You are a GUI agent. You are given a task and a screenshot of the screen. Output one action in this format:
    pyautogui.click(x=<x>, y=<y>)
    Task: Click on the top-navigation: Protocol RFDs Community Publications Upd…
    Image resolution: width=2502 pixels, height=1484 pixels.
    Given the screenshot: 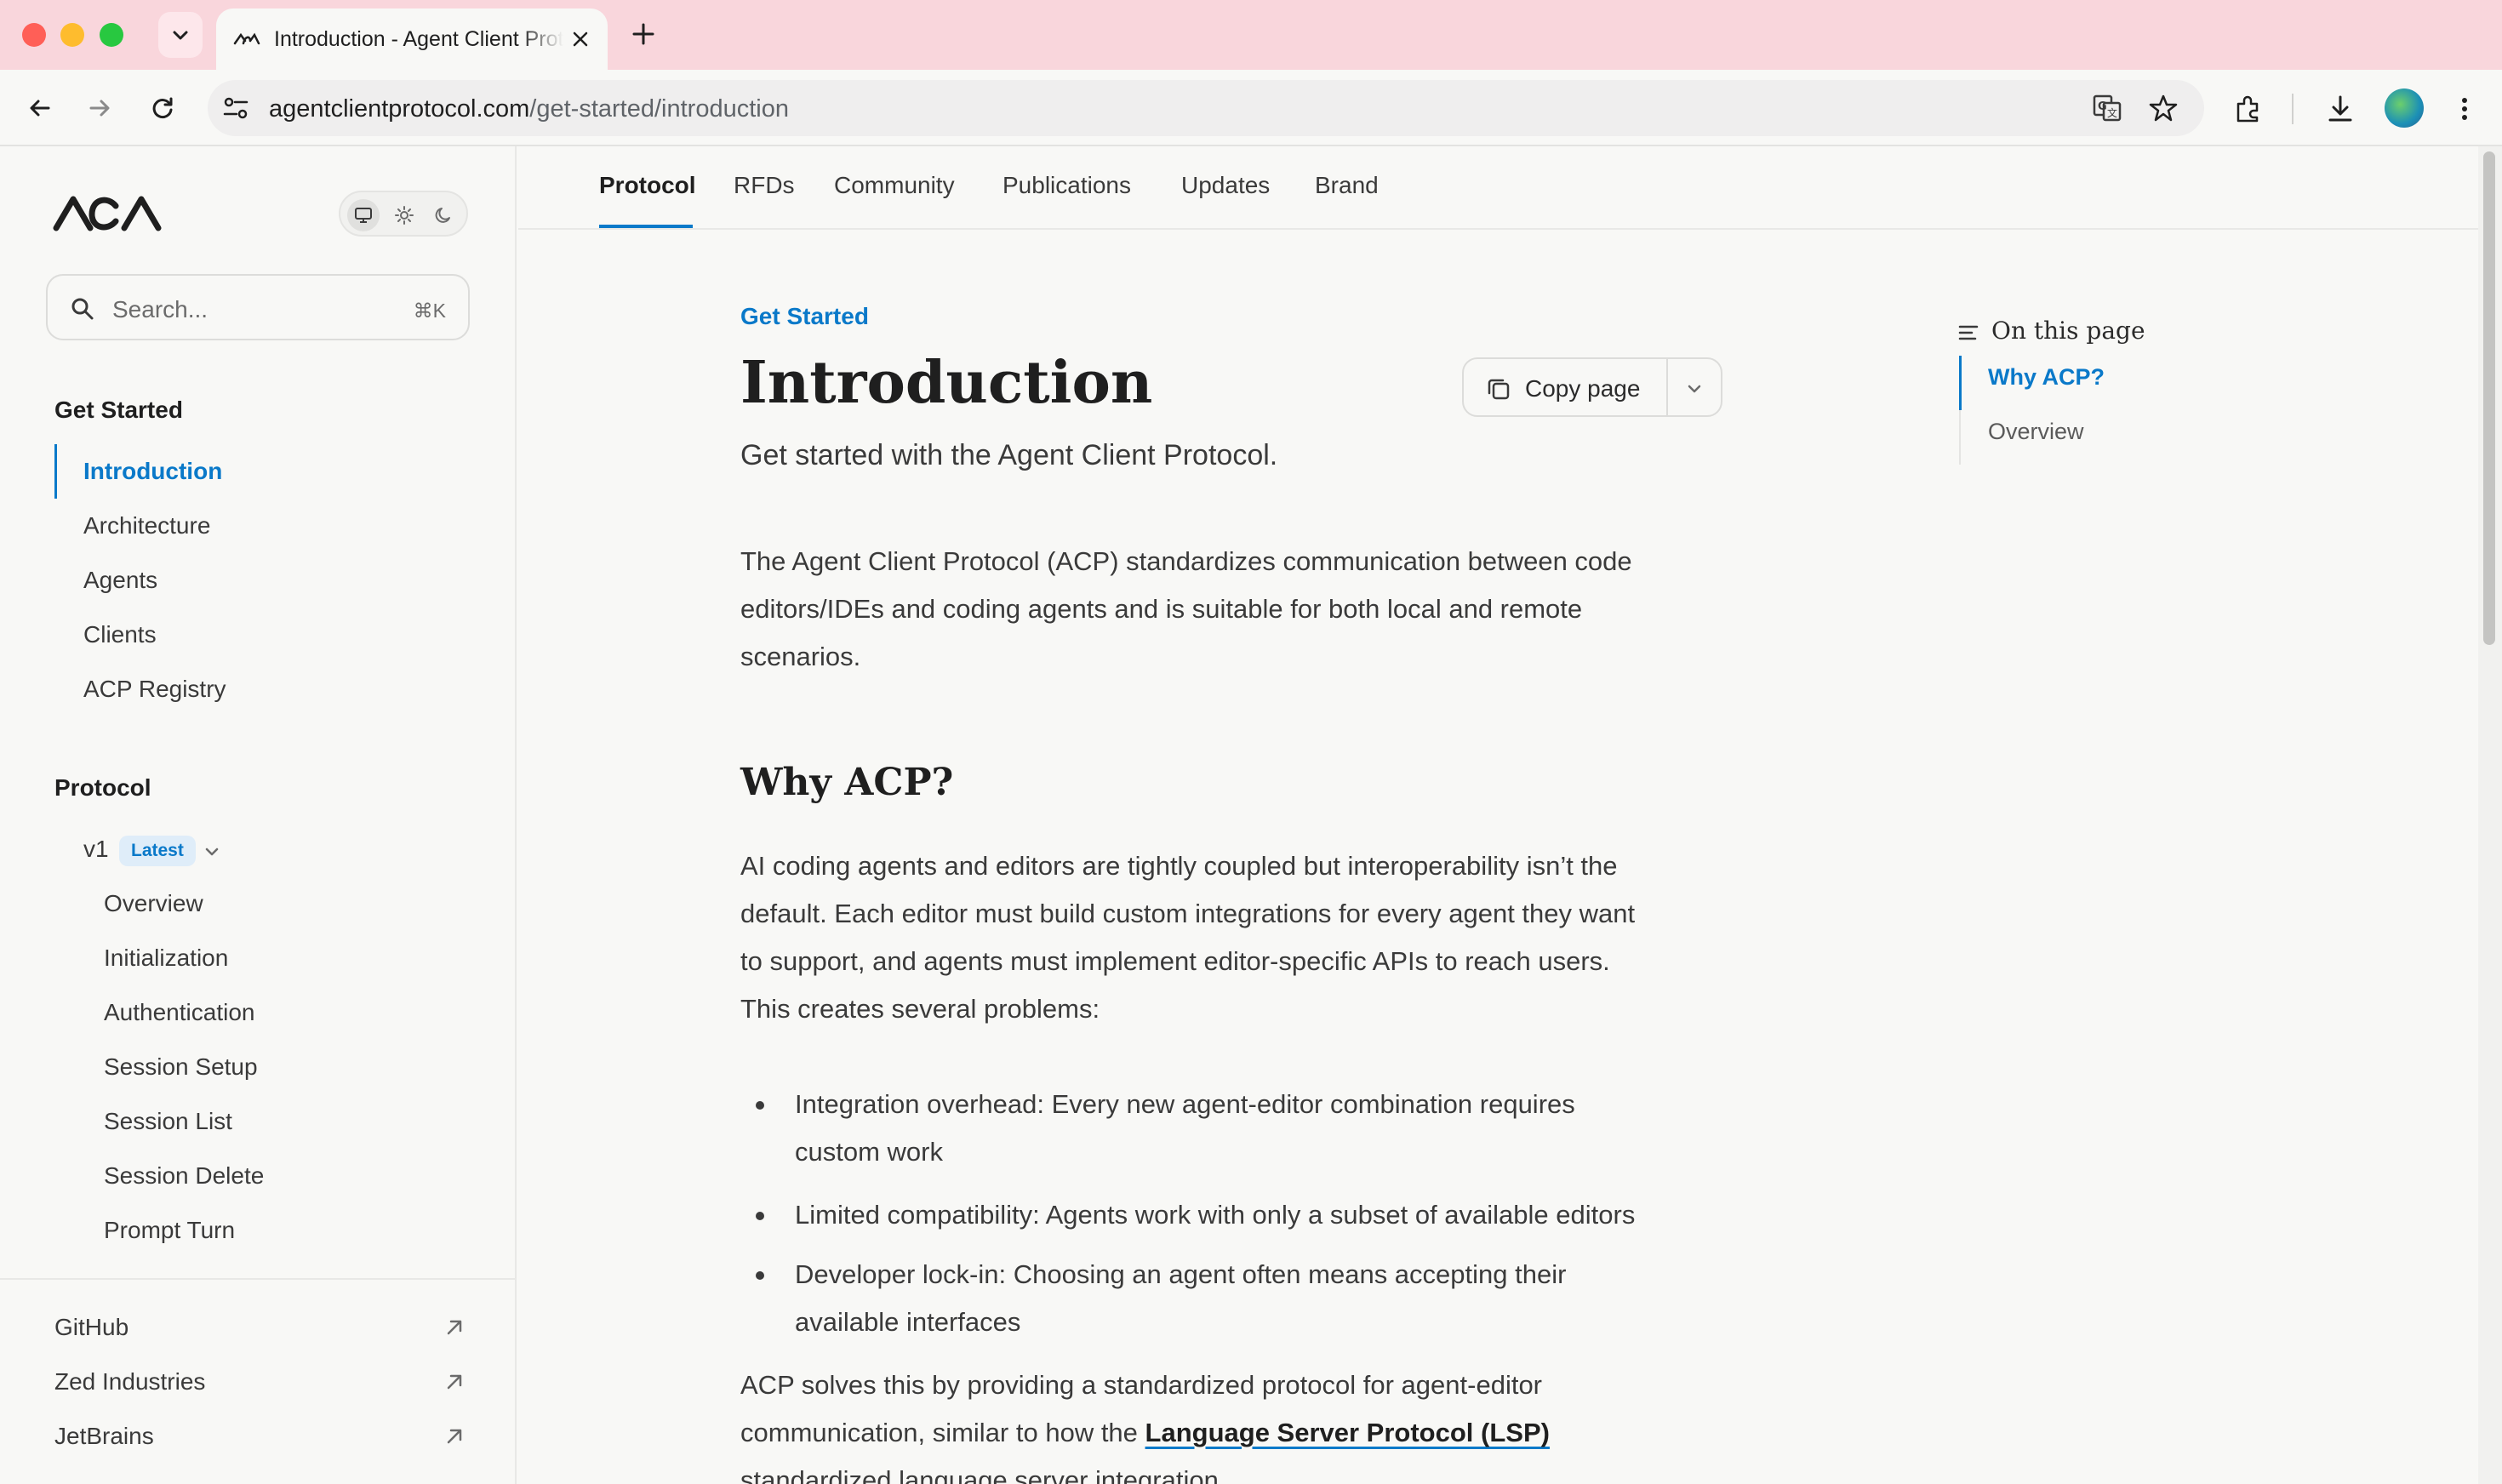 What is the action you would take?
    pyautogui.click(x=1498, y=188)
    